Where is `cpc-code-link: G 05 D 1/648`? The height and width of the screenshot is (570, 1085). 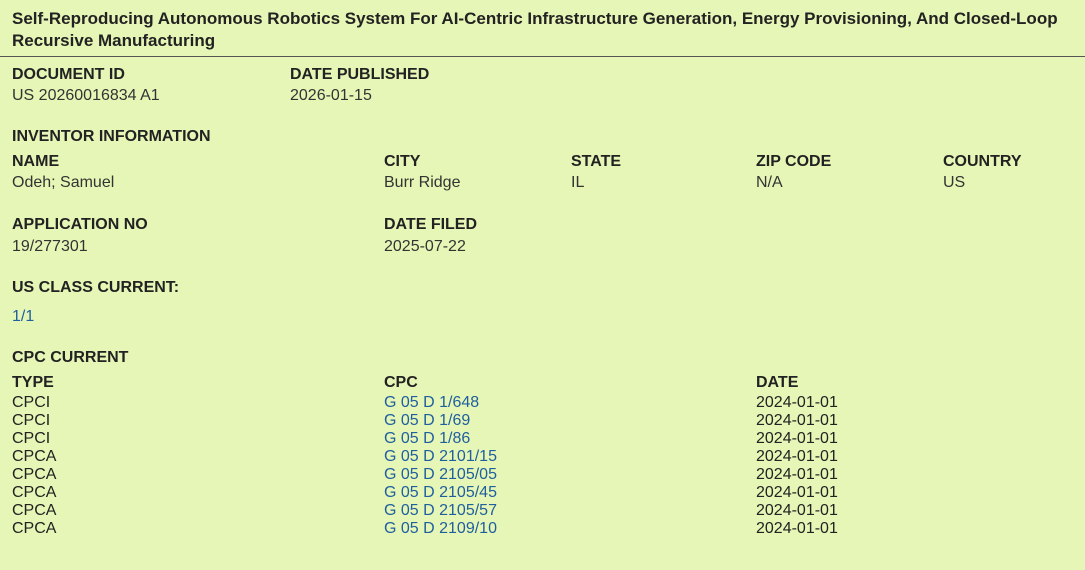 cpc-code-link: G 05 D 1/648 is located at coordinates (431, 403).